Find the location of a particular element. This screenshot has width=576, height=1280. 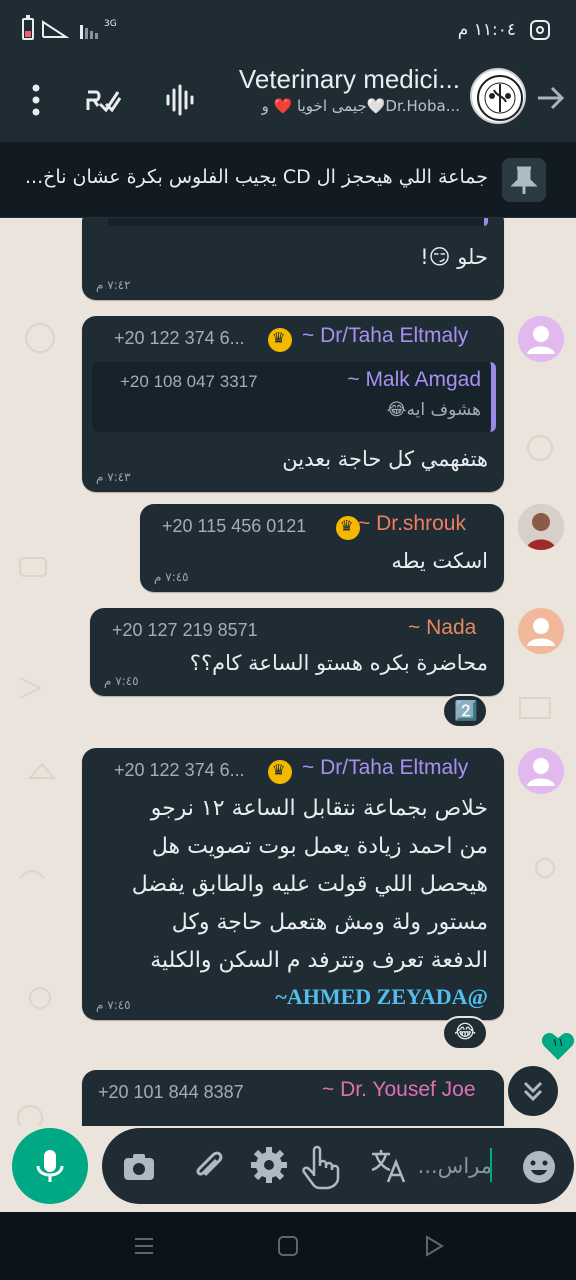

sender-phone: +20 115 456 0121 is located at coordinates (234, 526).